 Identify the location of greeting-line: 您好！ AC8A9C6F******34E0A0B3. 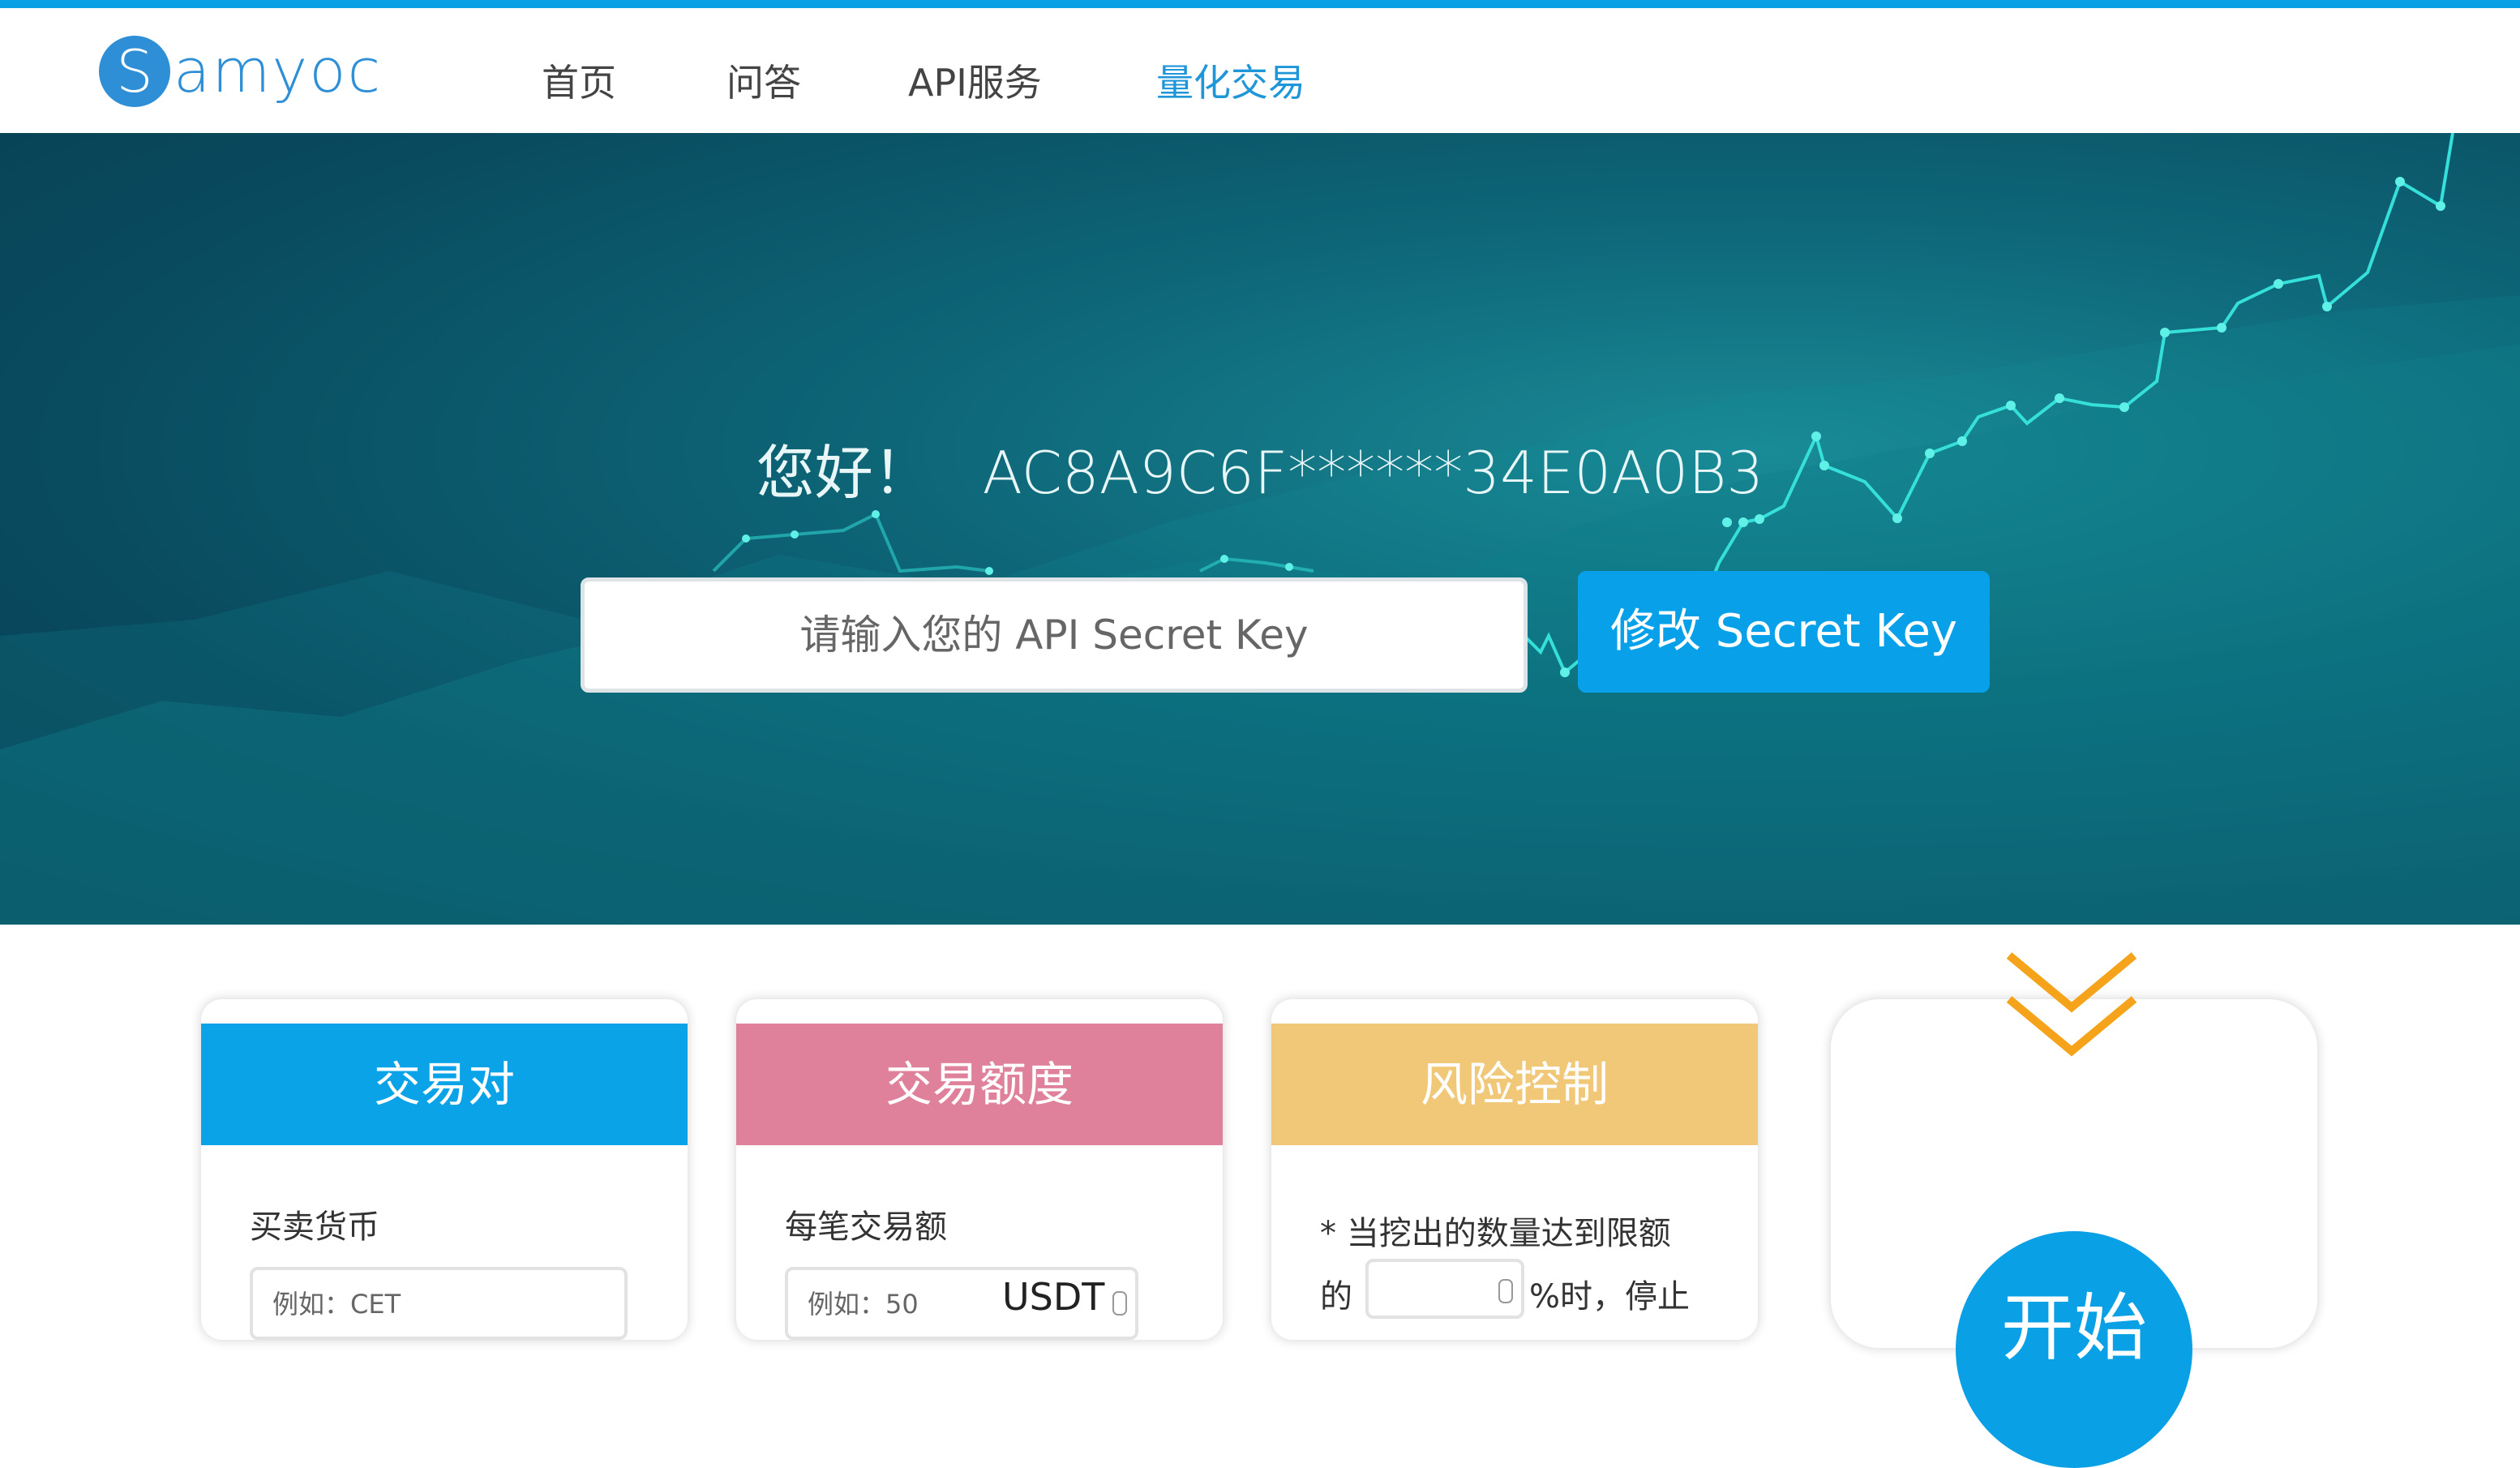
(1260, 468).